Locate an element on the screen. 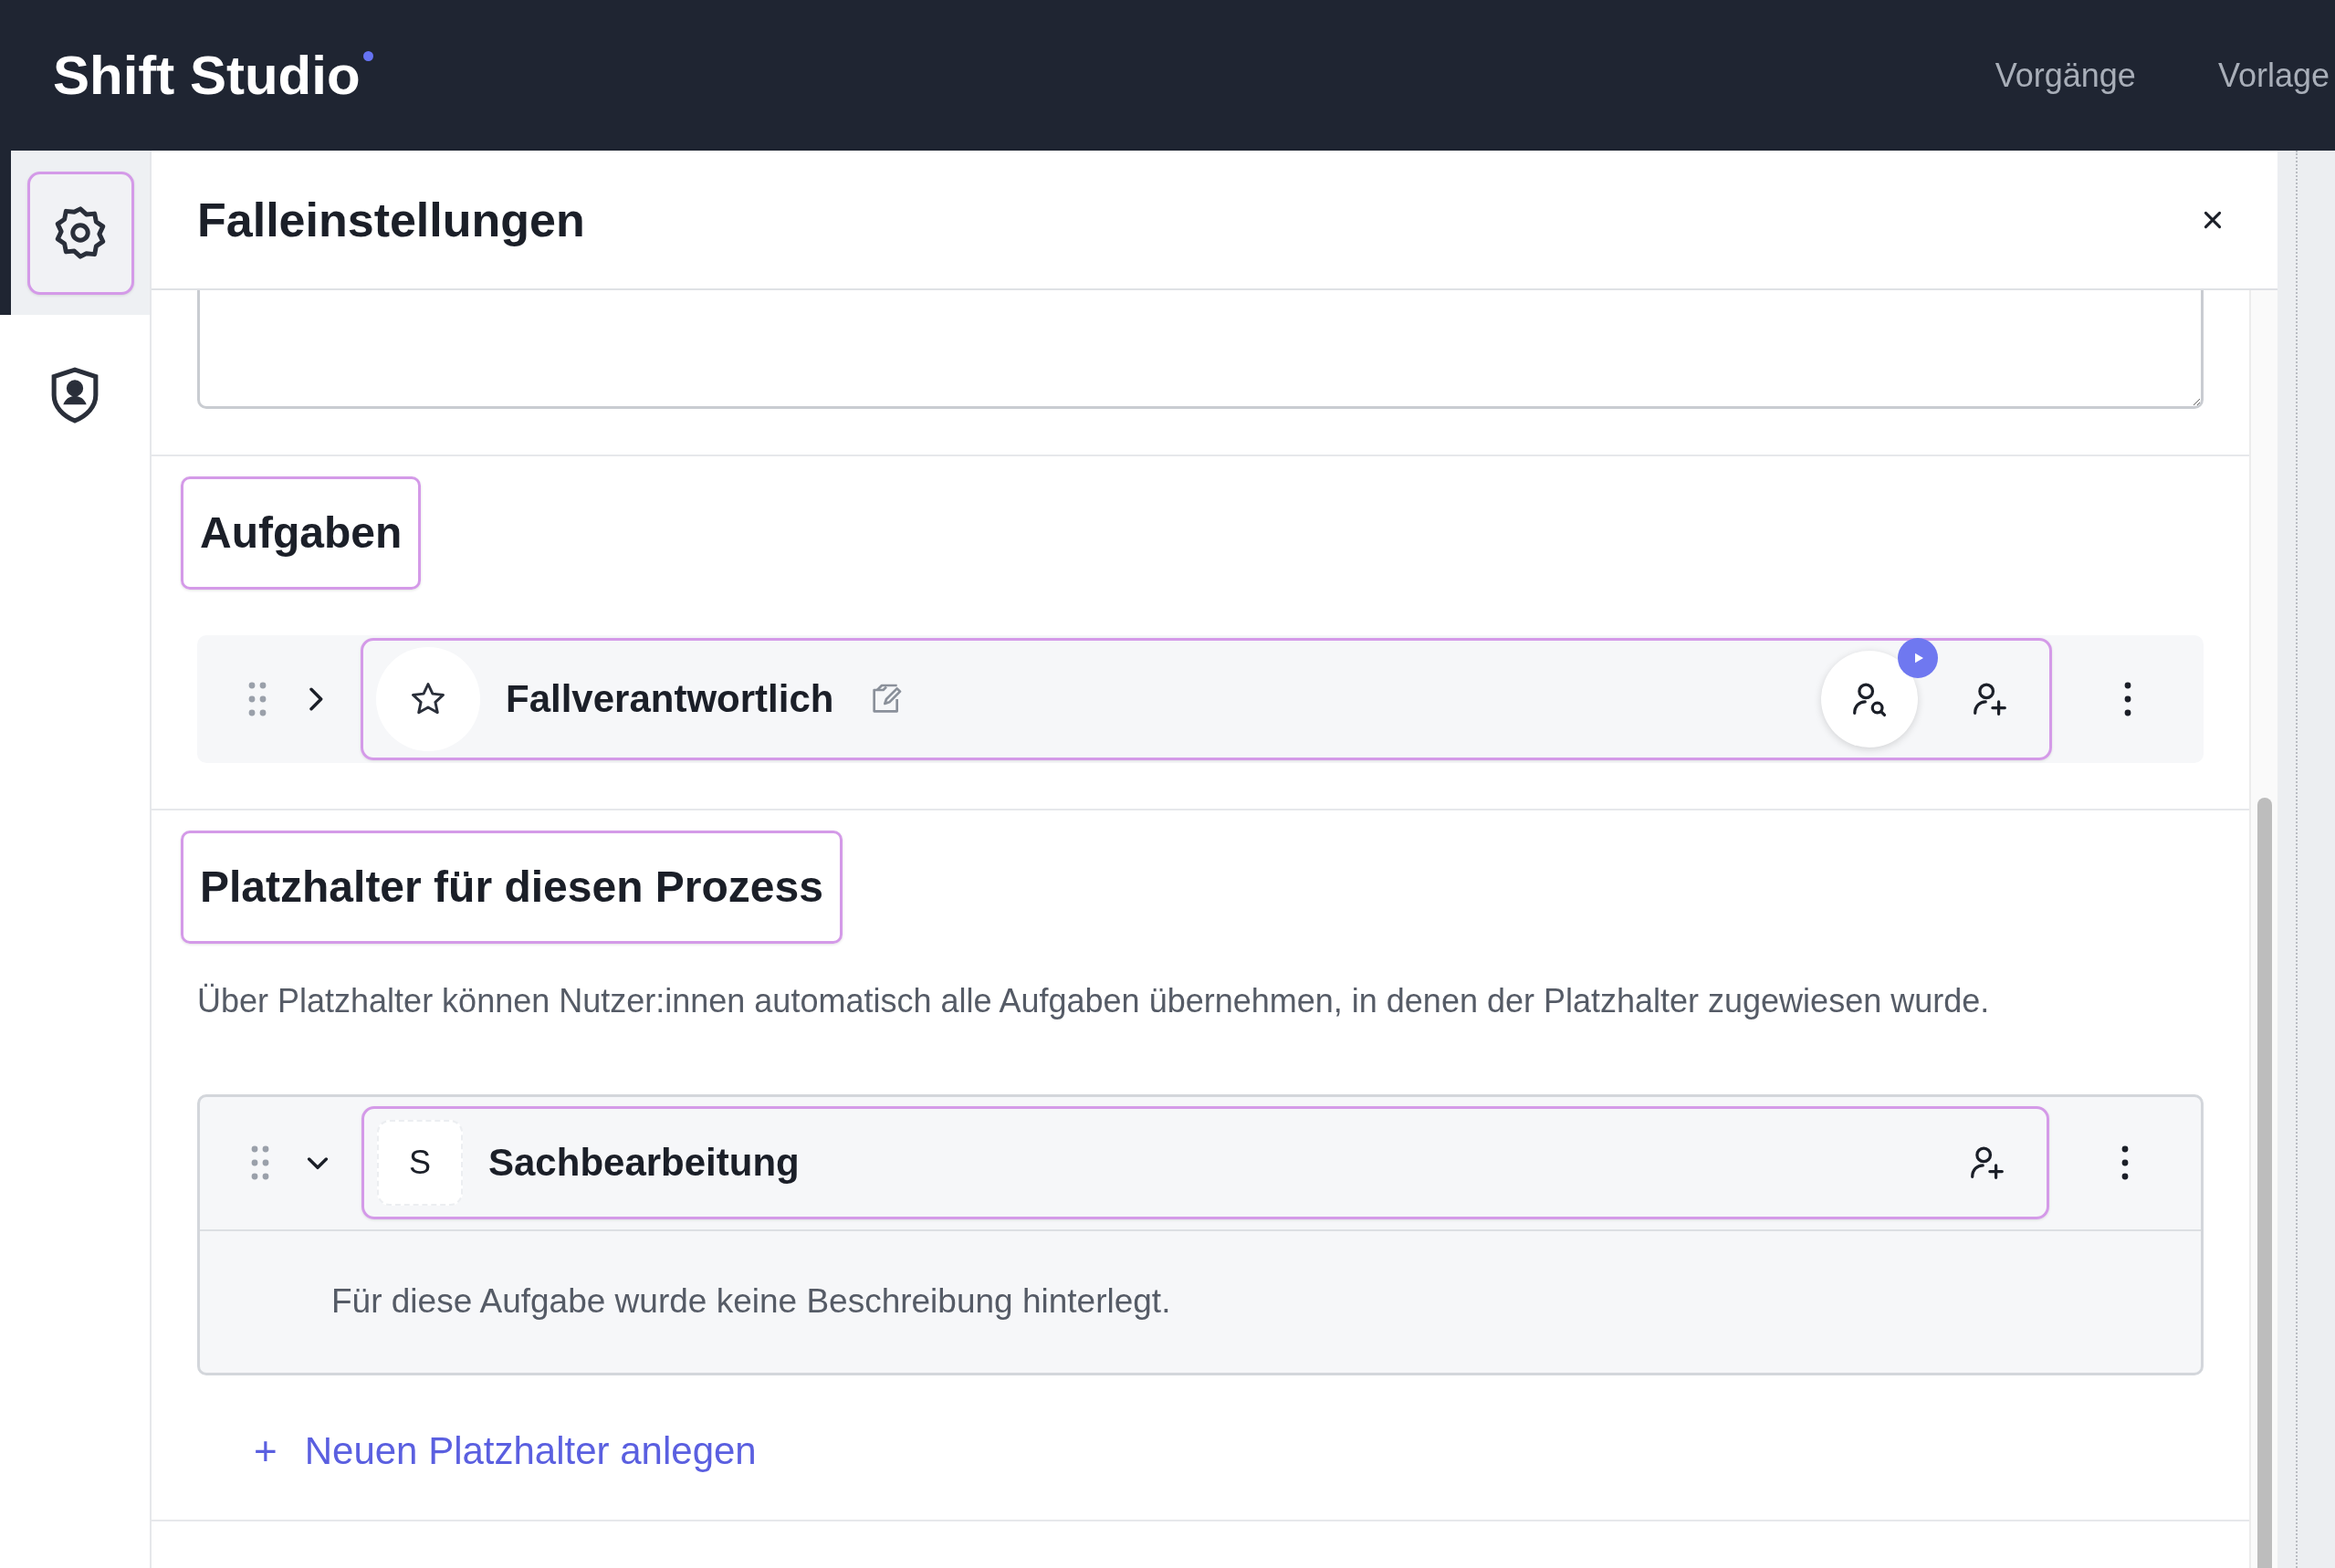 The image size is (2335, 1568). settings-button is located at coordinates (80, 233).